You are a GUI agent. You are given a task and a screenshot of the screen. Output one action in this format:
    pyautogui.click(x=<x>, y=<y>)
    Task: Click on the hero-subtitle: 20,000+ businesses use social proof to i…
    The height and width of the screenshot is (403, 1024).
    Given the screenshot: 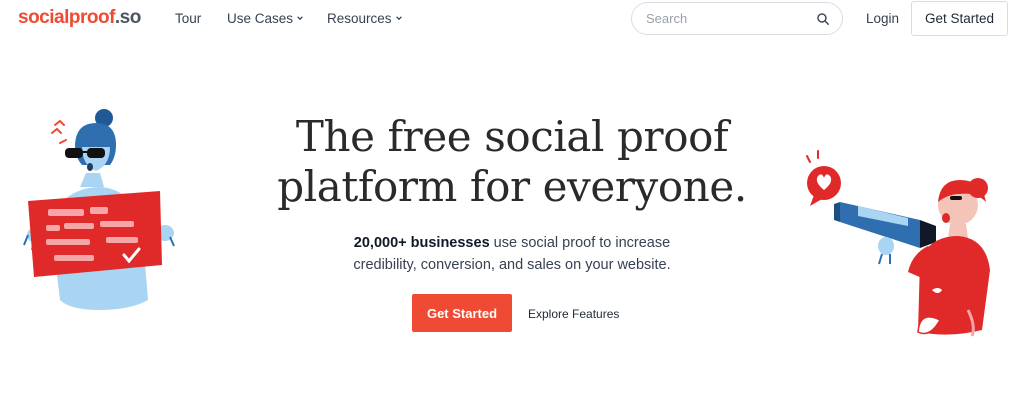 What is the action you would take?
    pyautogui.click(x=512, y=254)
    